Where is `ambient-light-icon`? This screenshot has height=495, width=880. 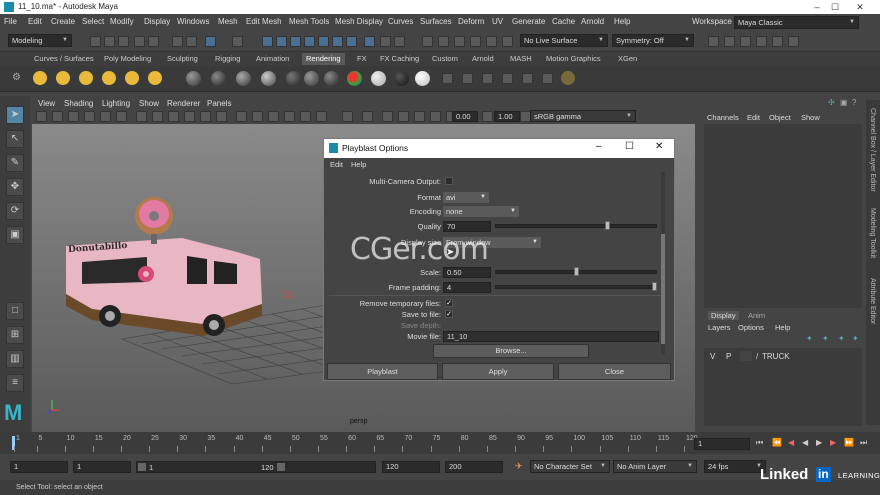
ambient-light-icon is located at coordinates (40, 78).